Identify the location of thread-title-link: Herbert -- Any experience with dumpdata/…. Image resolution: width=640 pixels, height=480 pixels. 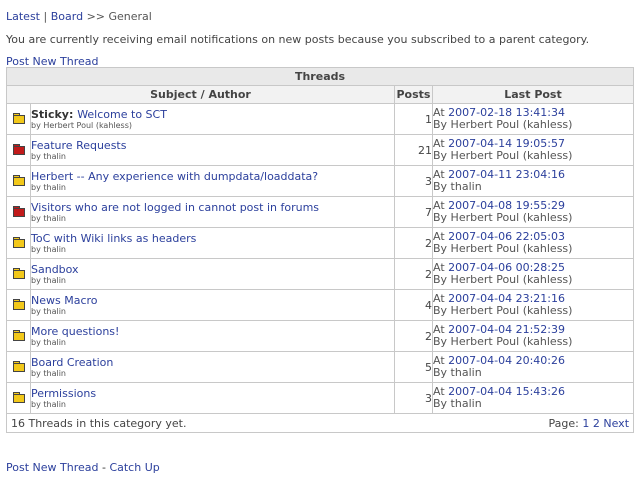
(174, 176).